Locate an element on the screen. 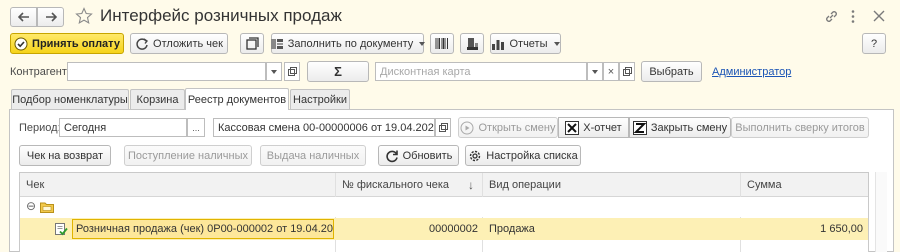 The width and height of the screenshot is (900, 252). reconcile-totals-button: Выполнить сверку итогов is located at coordinates (800, 127).